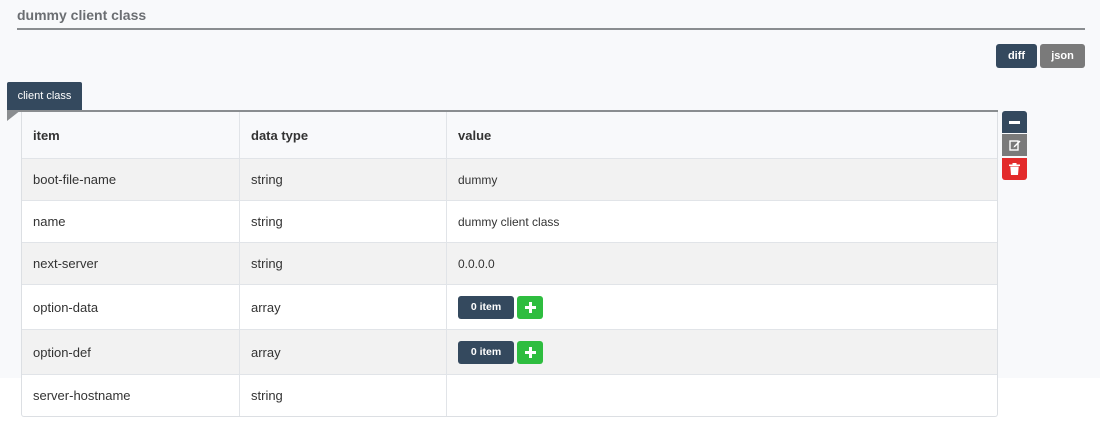  What do you see at coordinates (1062, 56) in the screenshot?
I see `json-button: json` at bounding box center [1062, 56].